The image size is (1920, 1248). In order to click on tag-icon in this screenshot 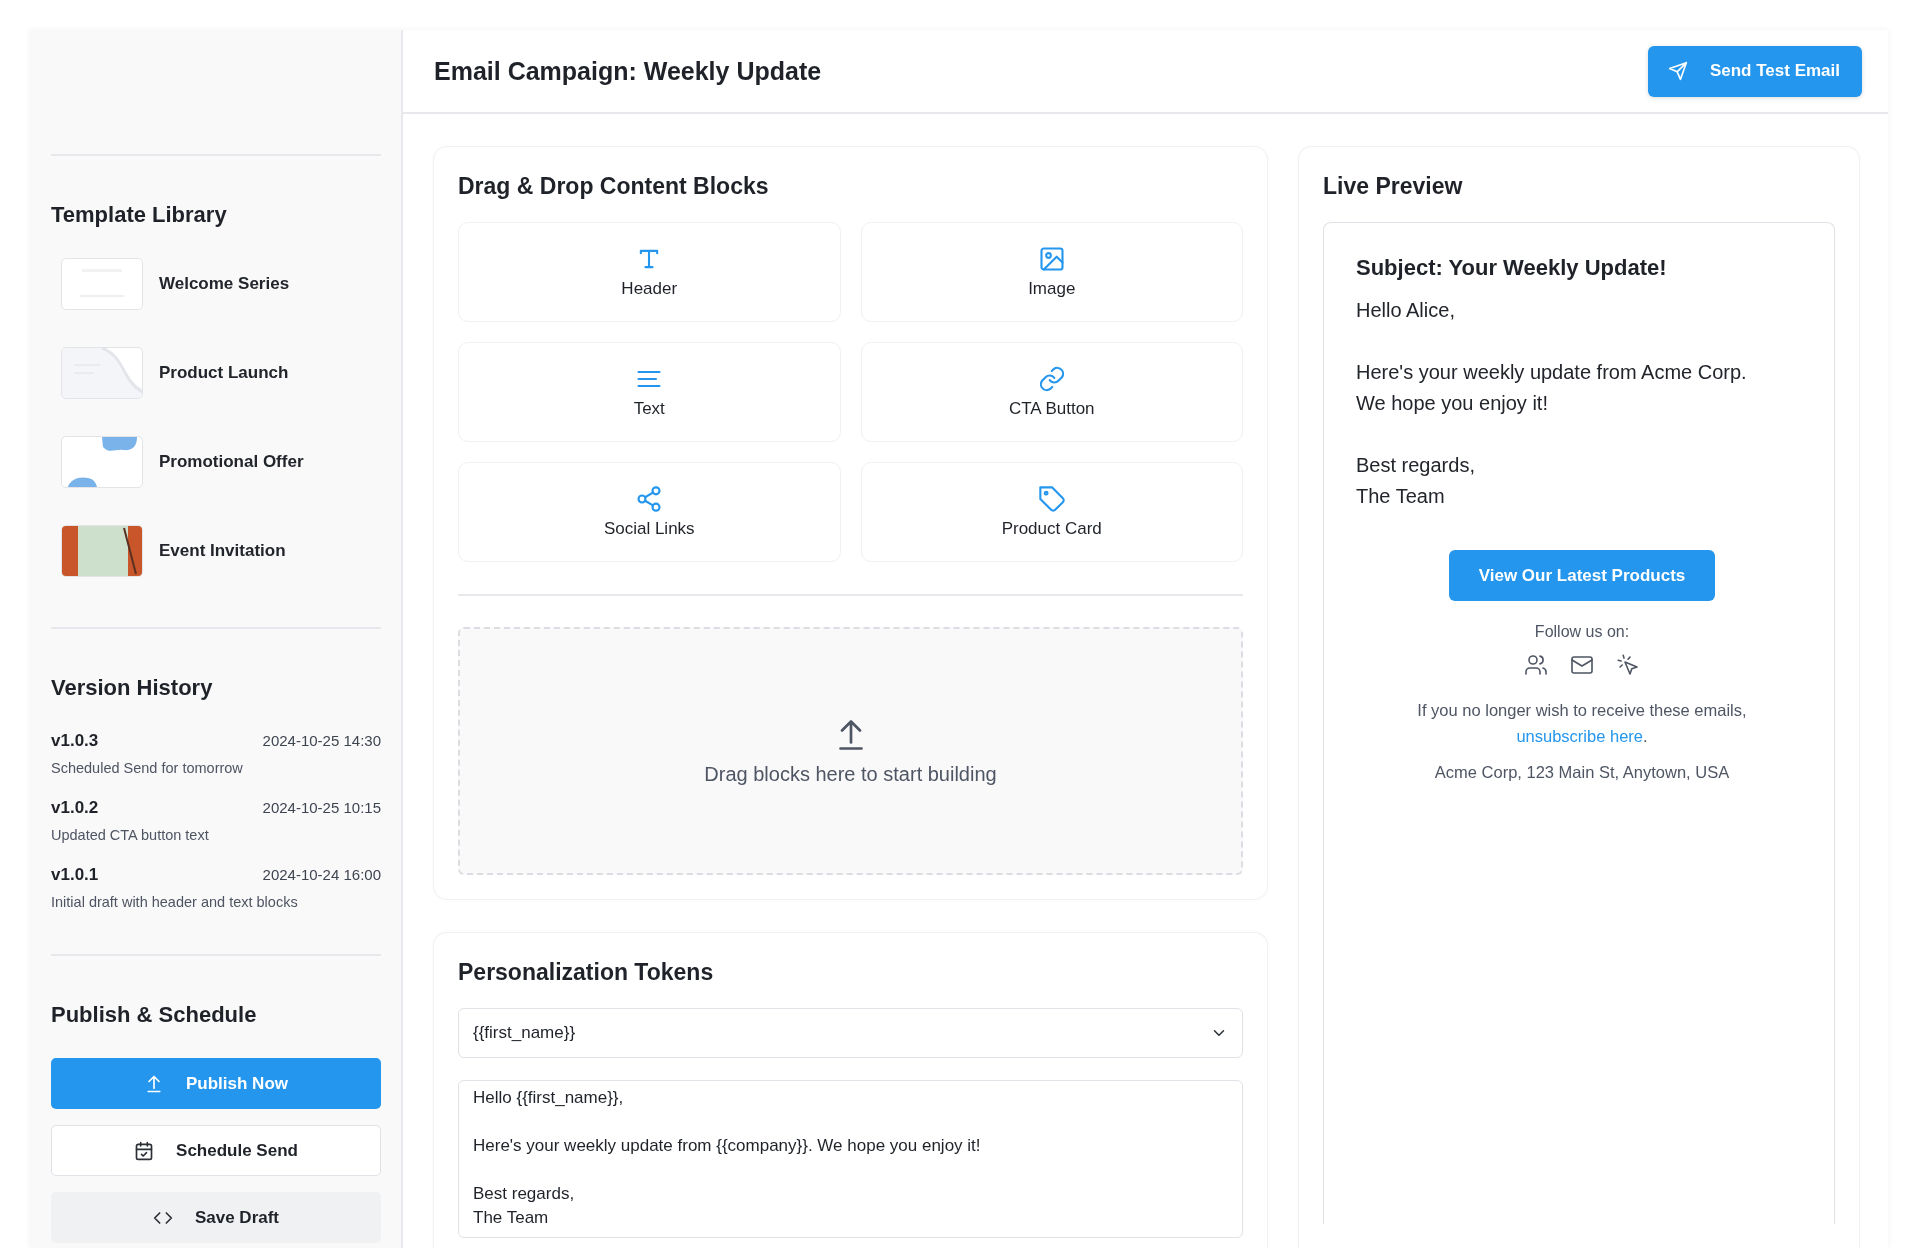, I will do `click(1051, 499)`.